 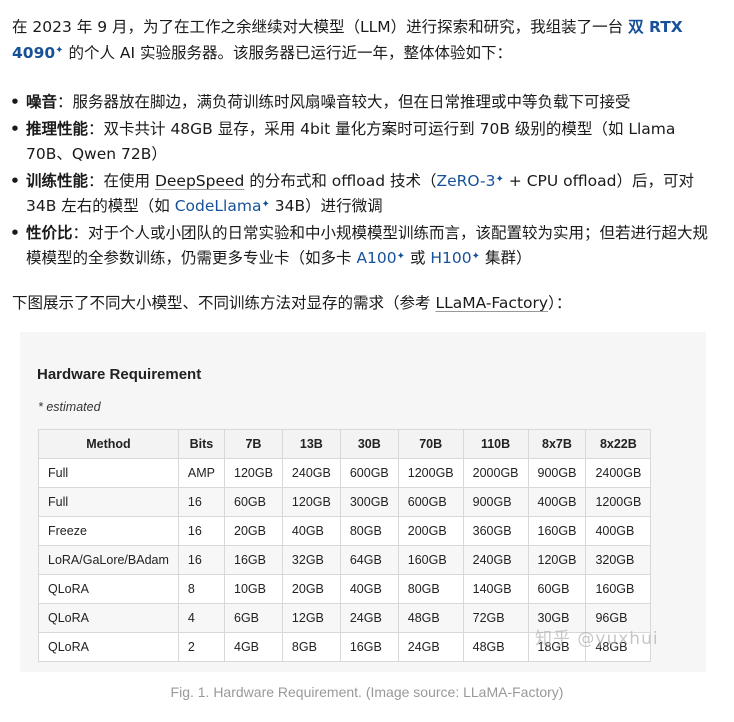 What do you see at coordinates (401, 256) in the screenshot?
I see `a100-sup-icon: ✦` at bounding box center [401, 256].